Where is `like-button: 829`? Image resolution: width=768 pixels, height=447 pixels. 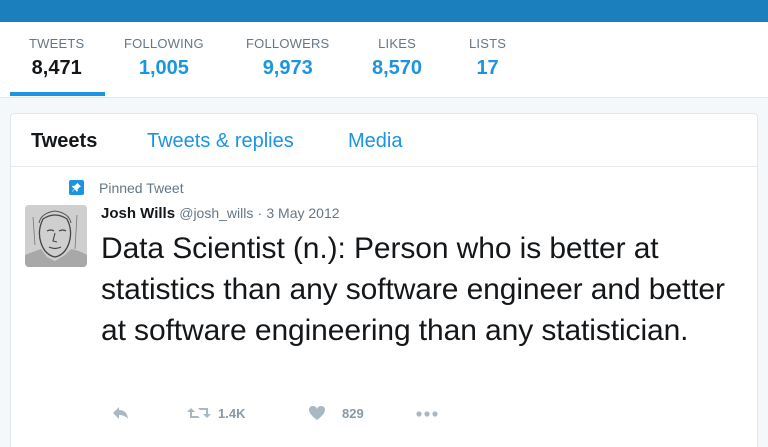 like-button: 829 is located at coordinates (343, 414).